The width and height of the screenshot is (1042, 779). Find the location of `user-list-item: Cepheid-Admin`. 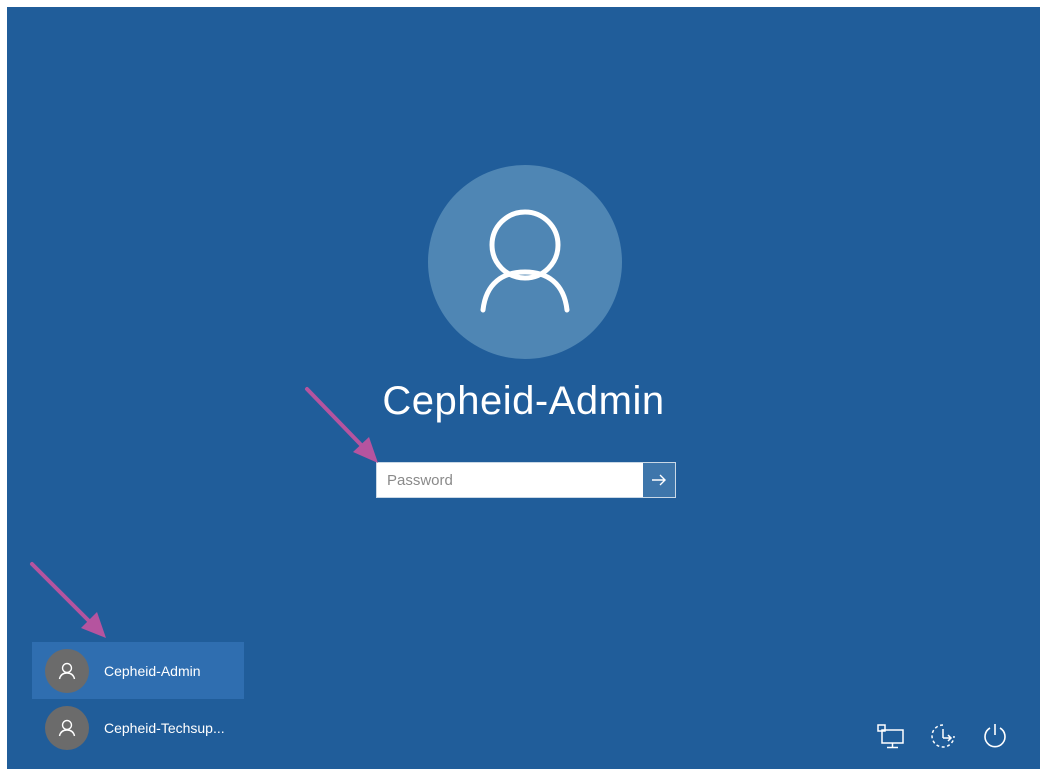

user-list-item: Cepheid-Admin is located at coordinates (138, 670).